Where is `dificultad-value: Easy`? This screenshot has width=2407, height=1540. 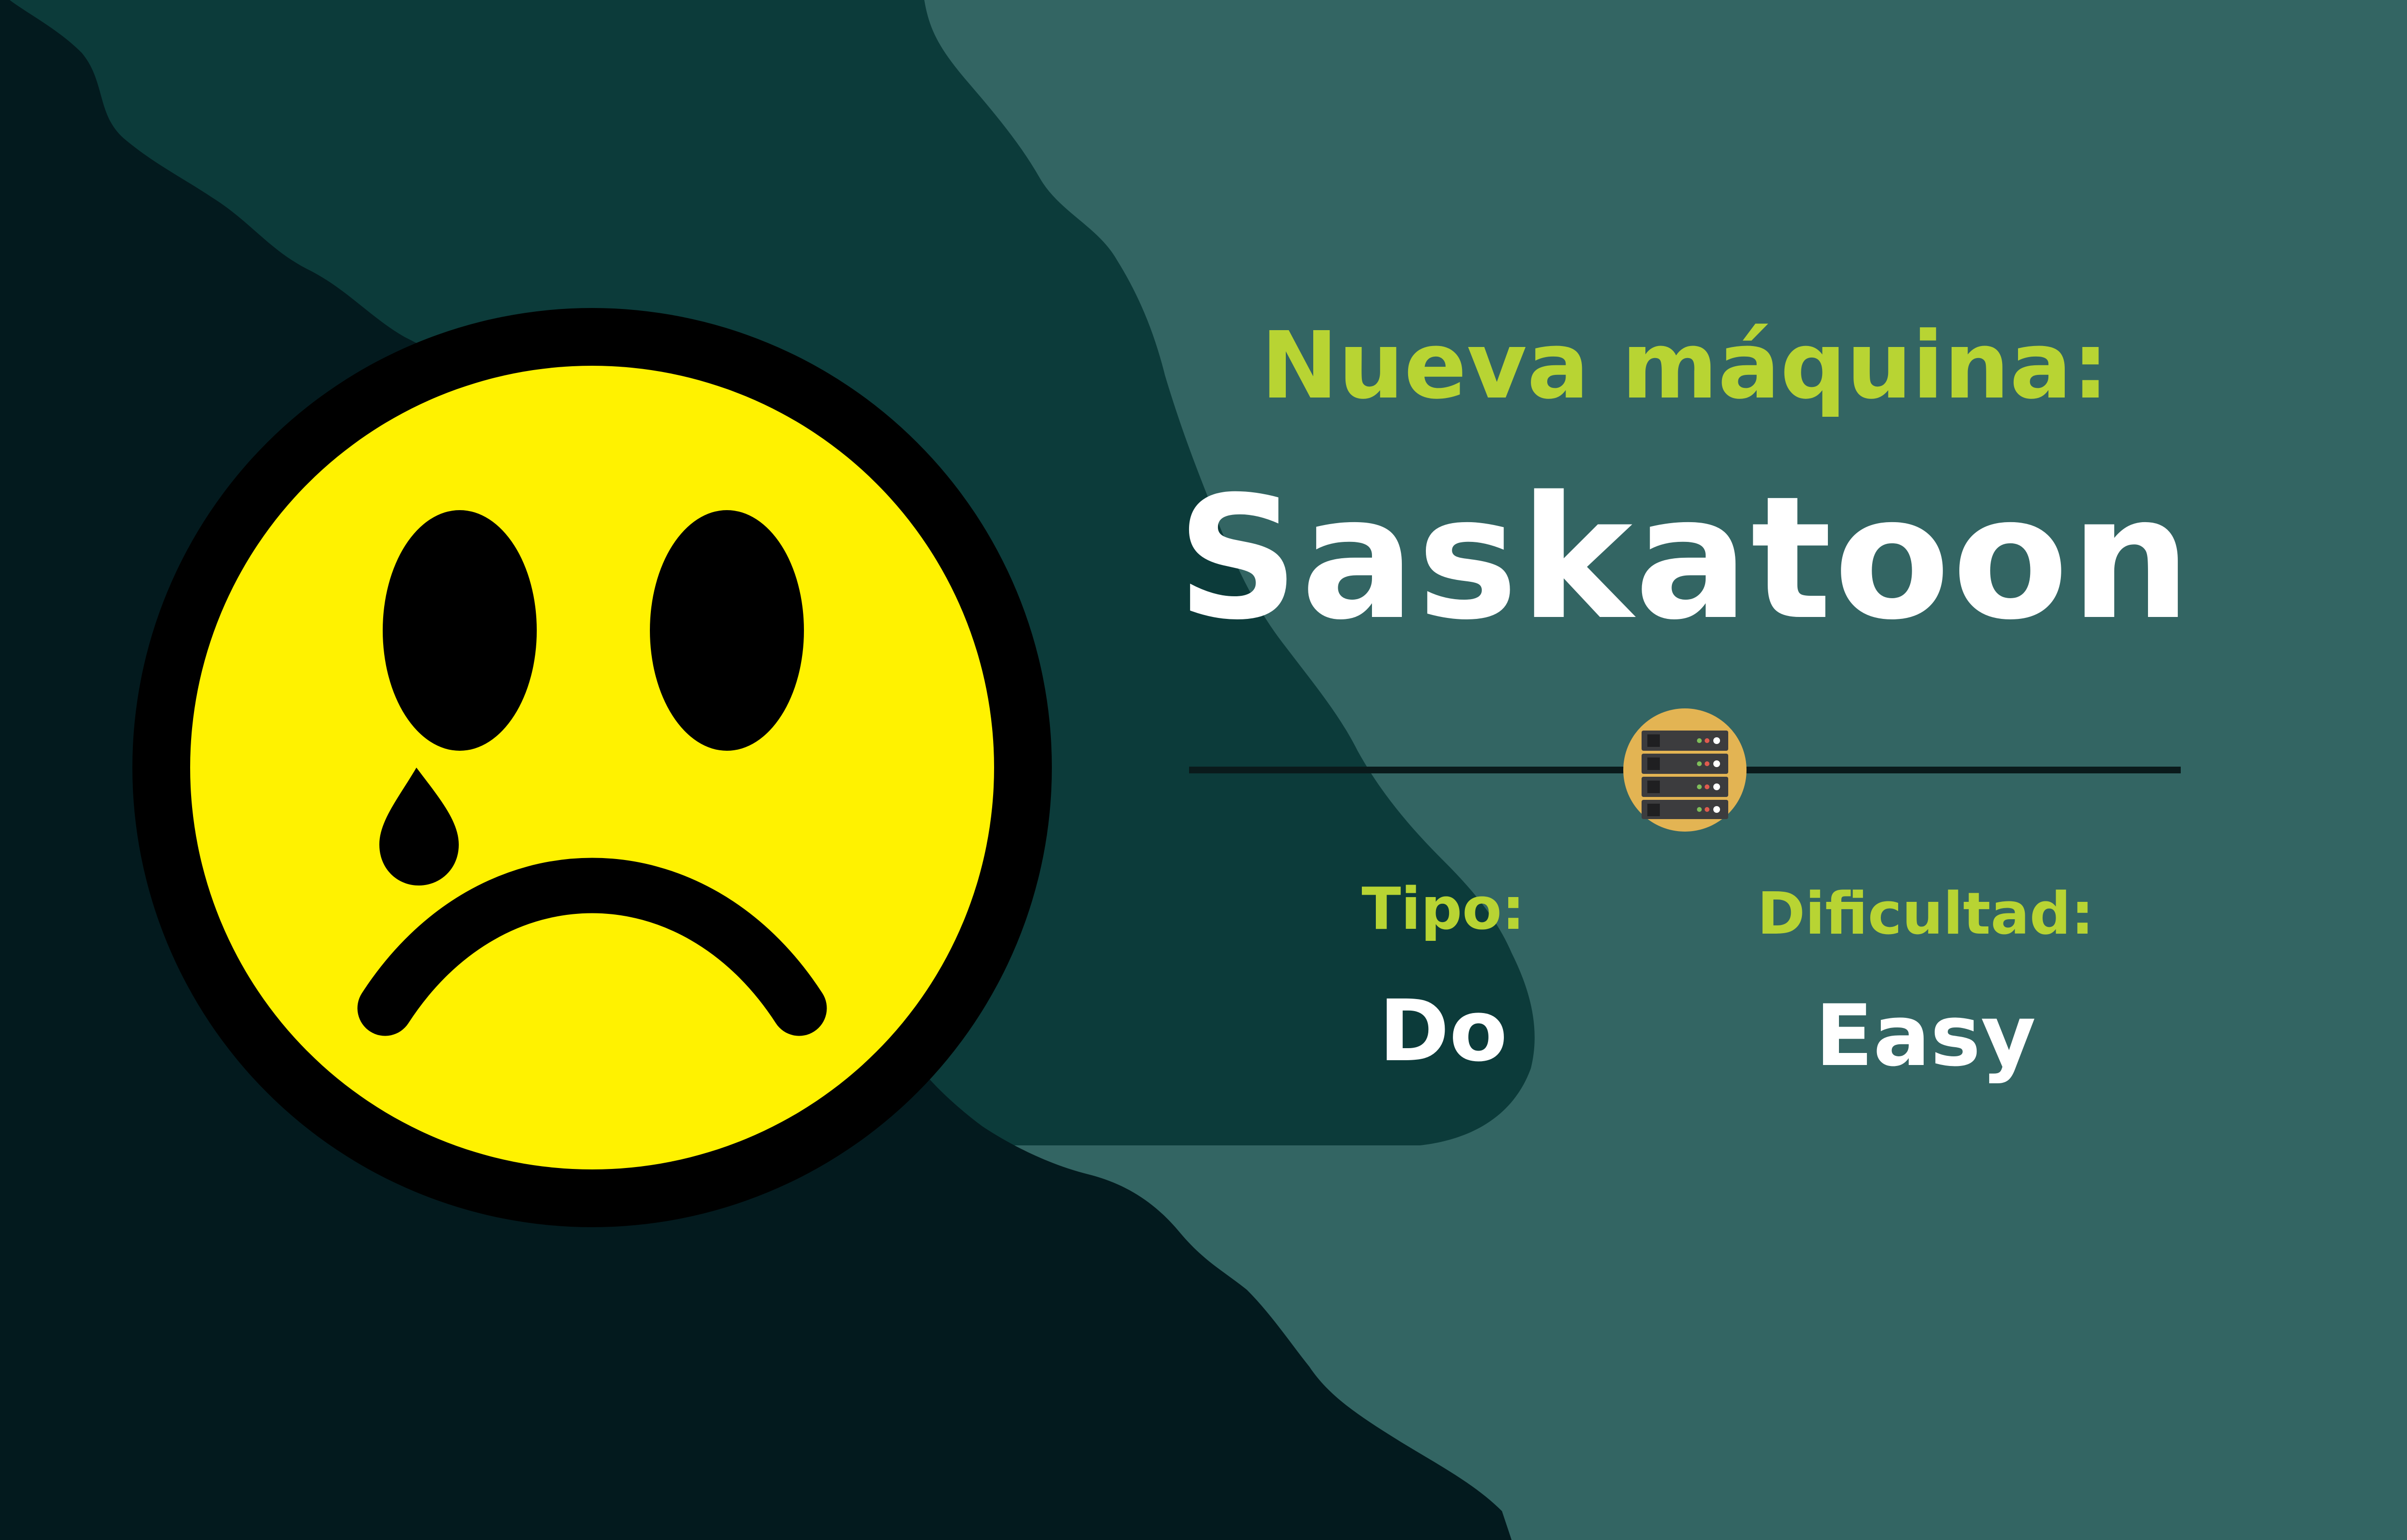 dificultad-value: Easy is located at coordinates (1925, 1036).